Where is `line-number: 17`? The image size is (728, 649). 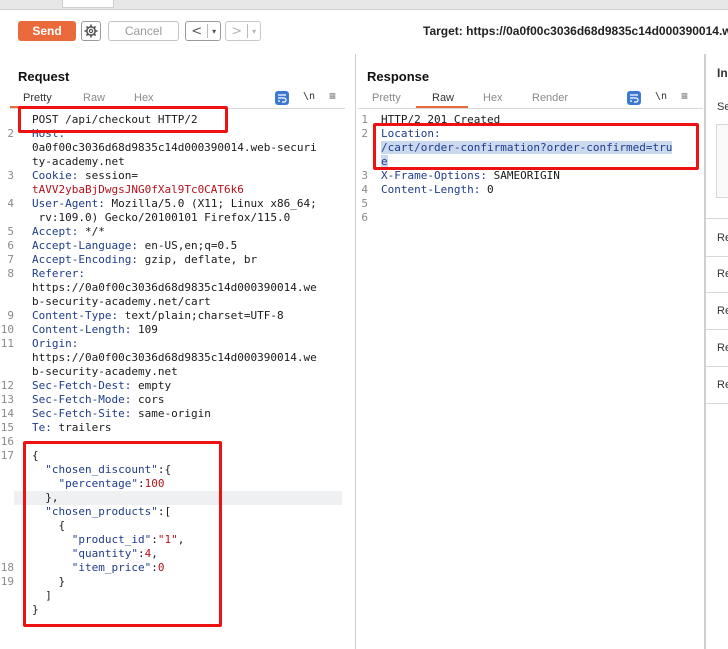
line-number: 17 is located at coordinates (7, 455).